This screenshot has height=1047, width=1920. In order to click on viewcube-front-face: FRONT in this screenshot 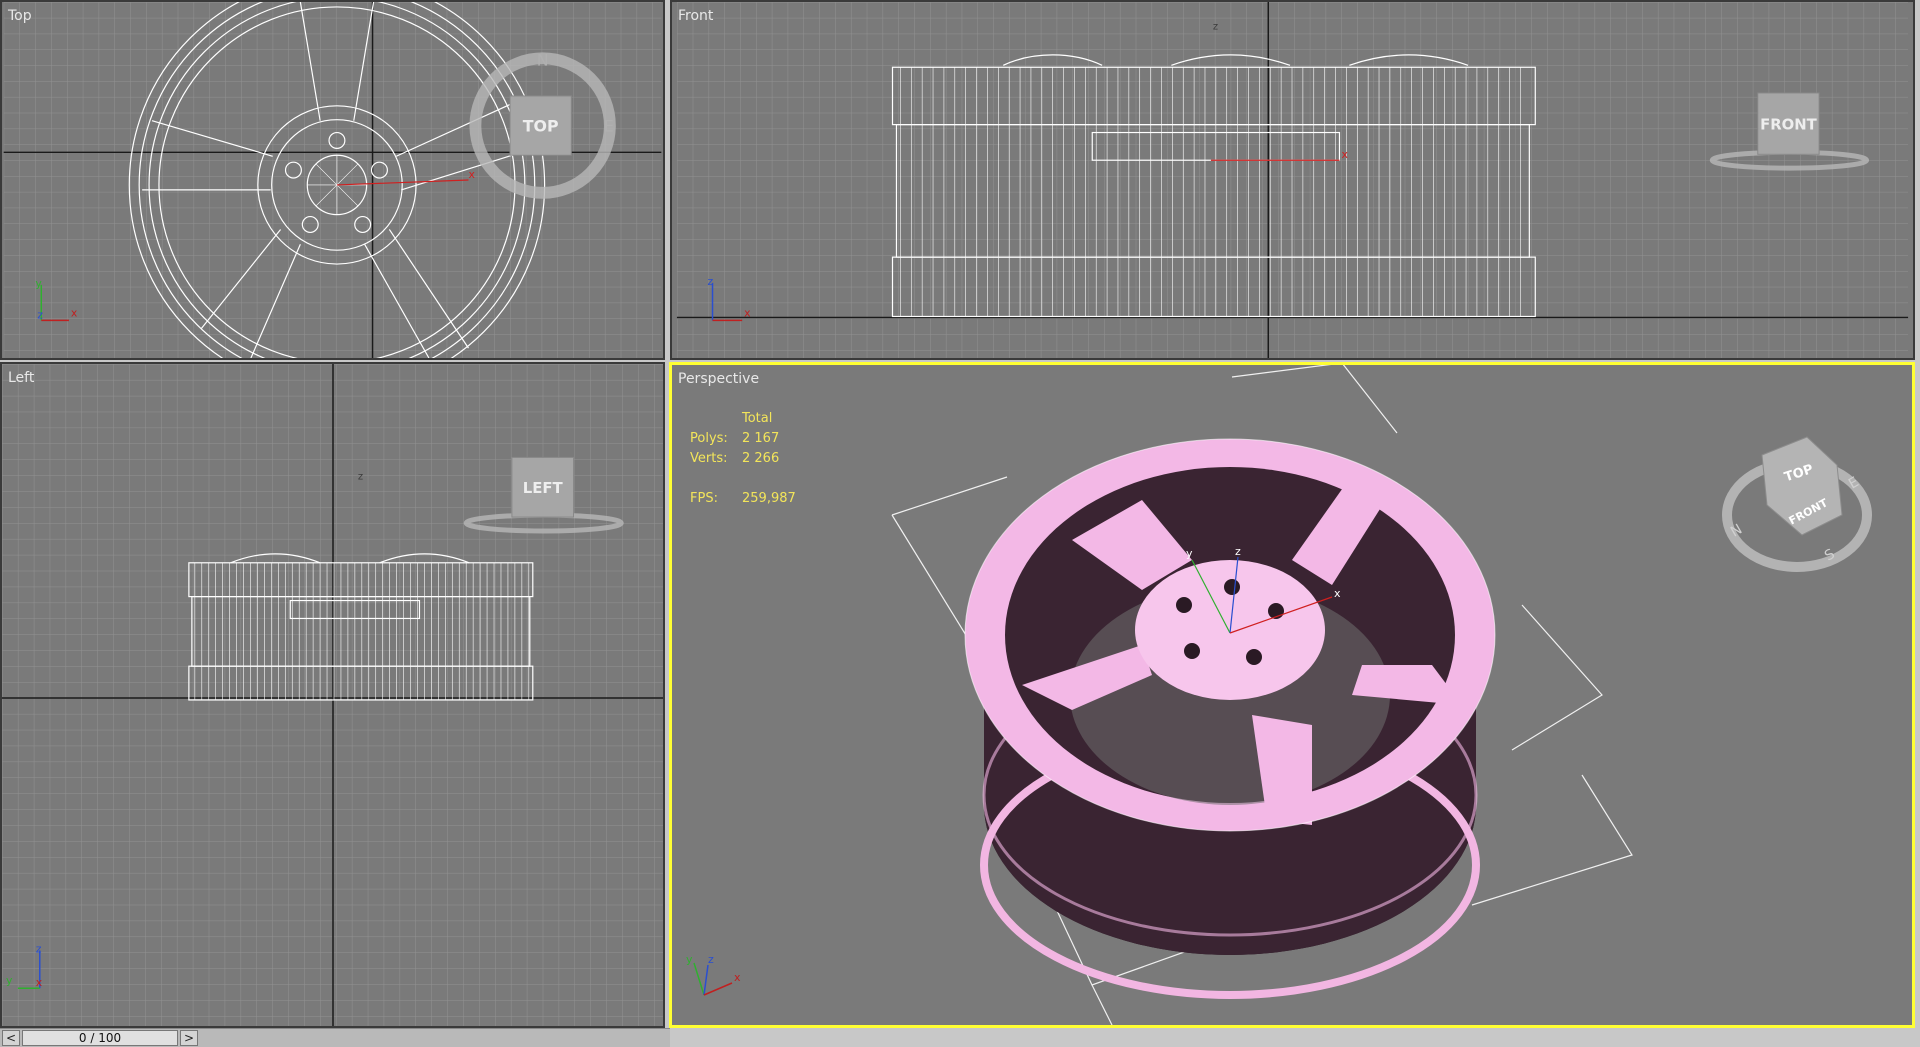, I will do `click(1789, 125)`.